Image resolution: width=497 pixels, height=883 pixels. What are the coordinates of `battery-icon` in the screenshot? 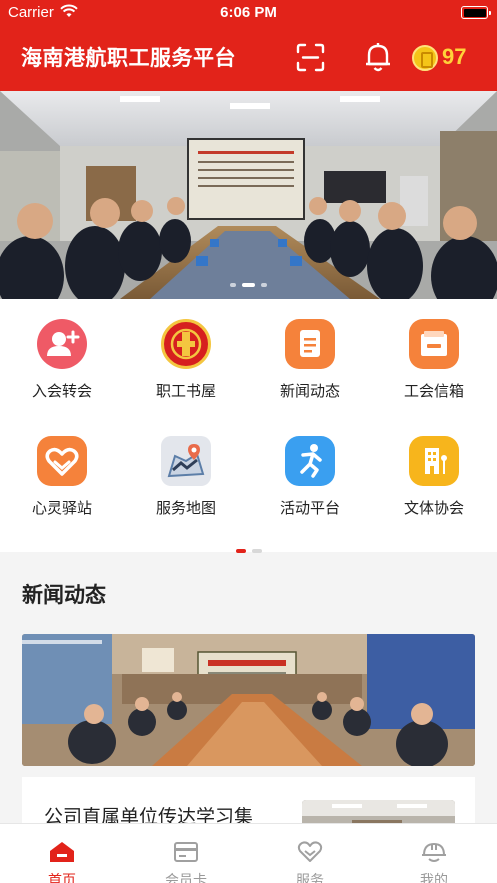 It's located at (476, 12).